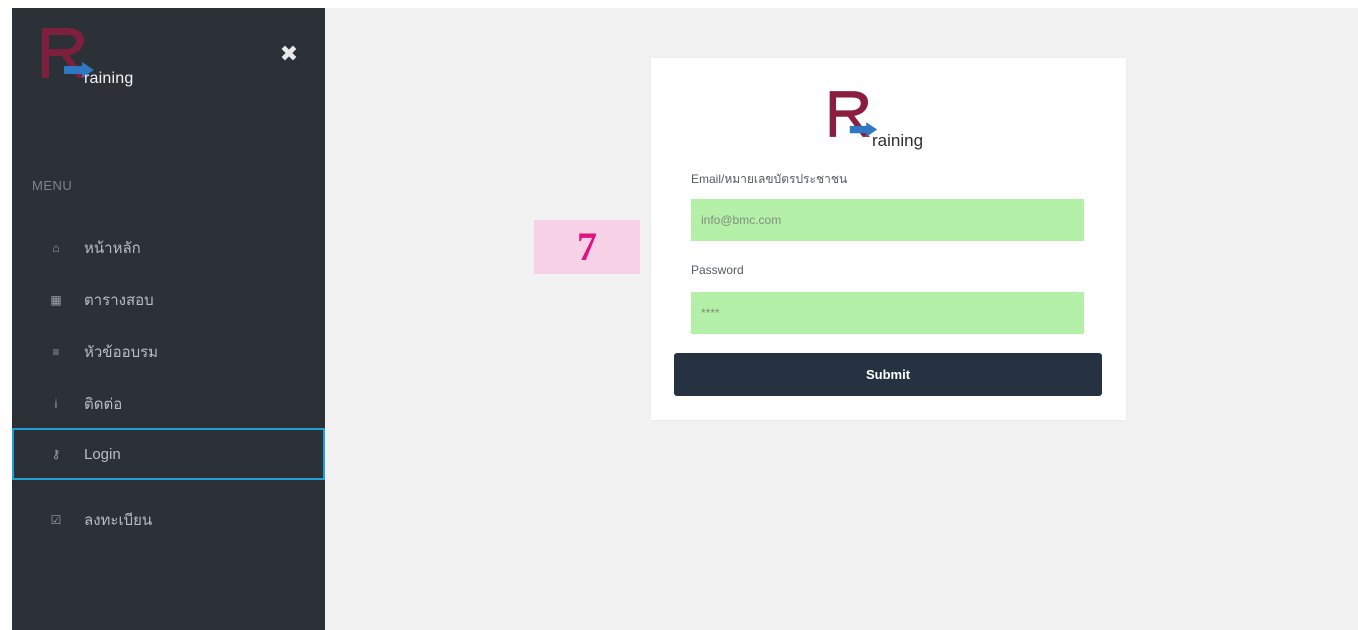 This screenshot has width=1358, height=630. What do you see at coordinates (891, 117) in the screenshot?
I see `login-logo: raining` at bounding box center [891, 117].